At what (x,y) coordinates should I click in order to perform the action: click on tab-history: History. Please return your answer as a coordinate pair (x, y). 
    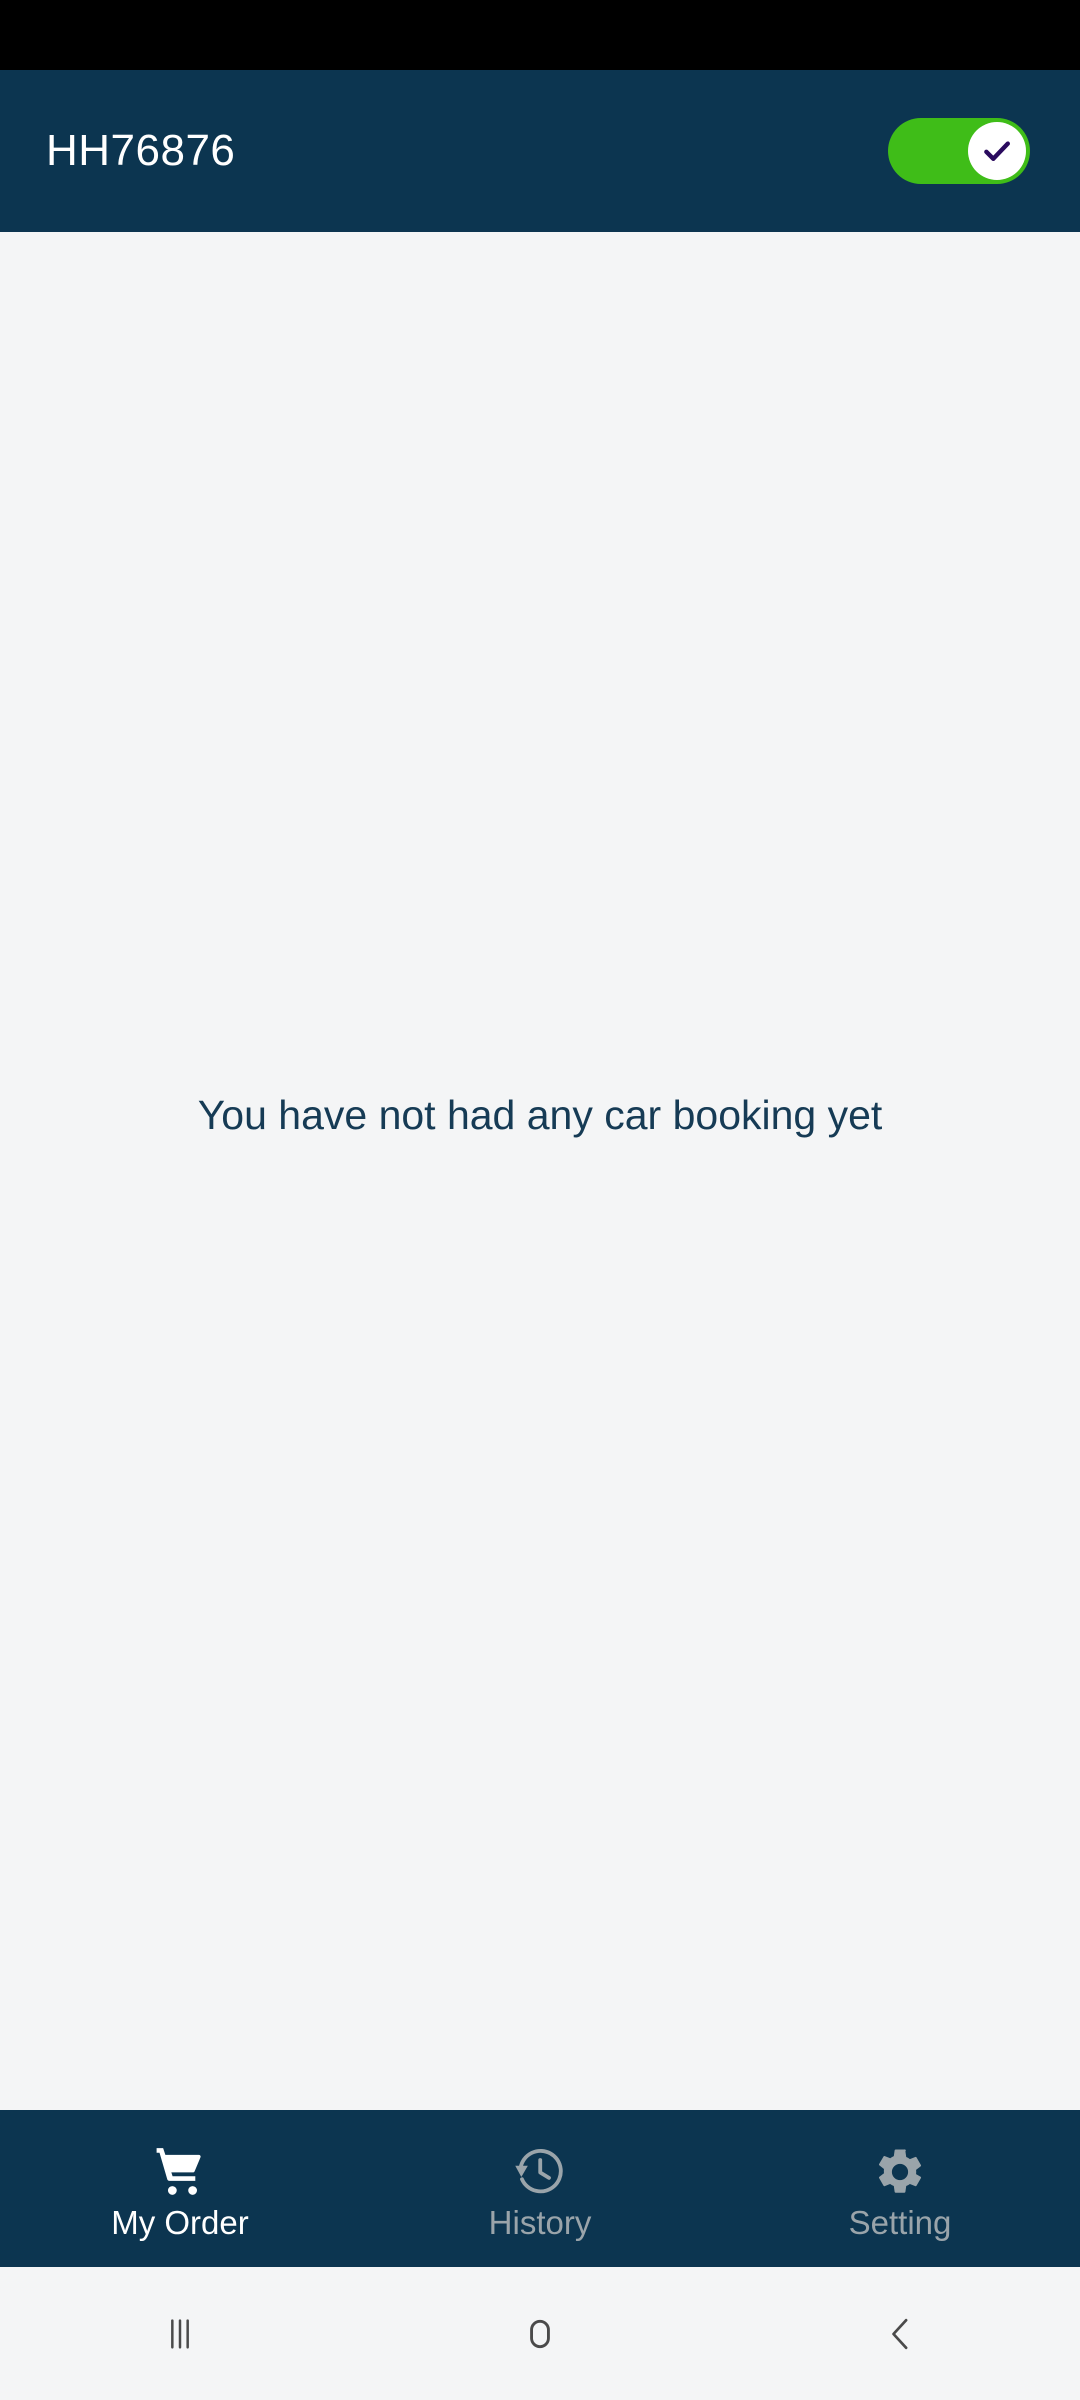
    Looking at the image, I should click on (540, 2188).